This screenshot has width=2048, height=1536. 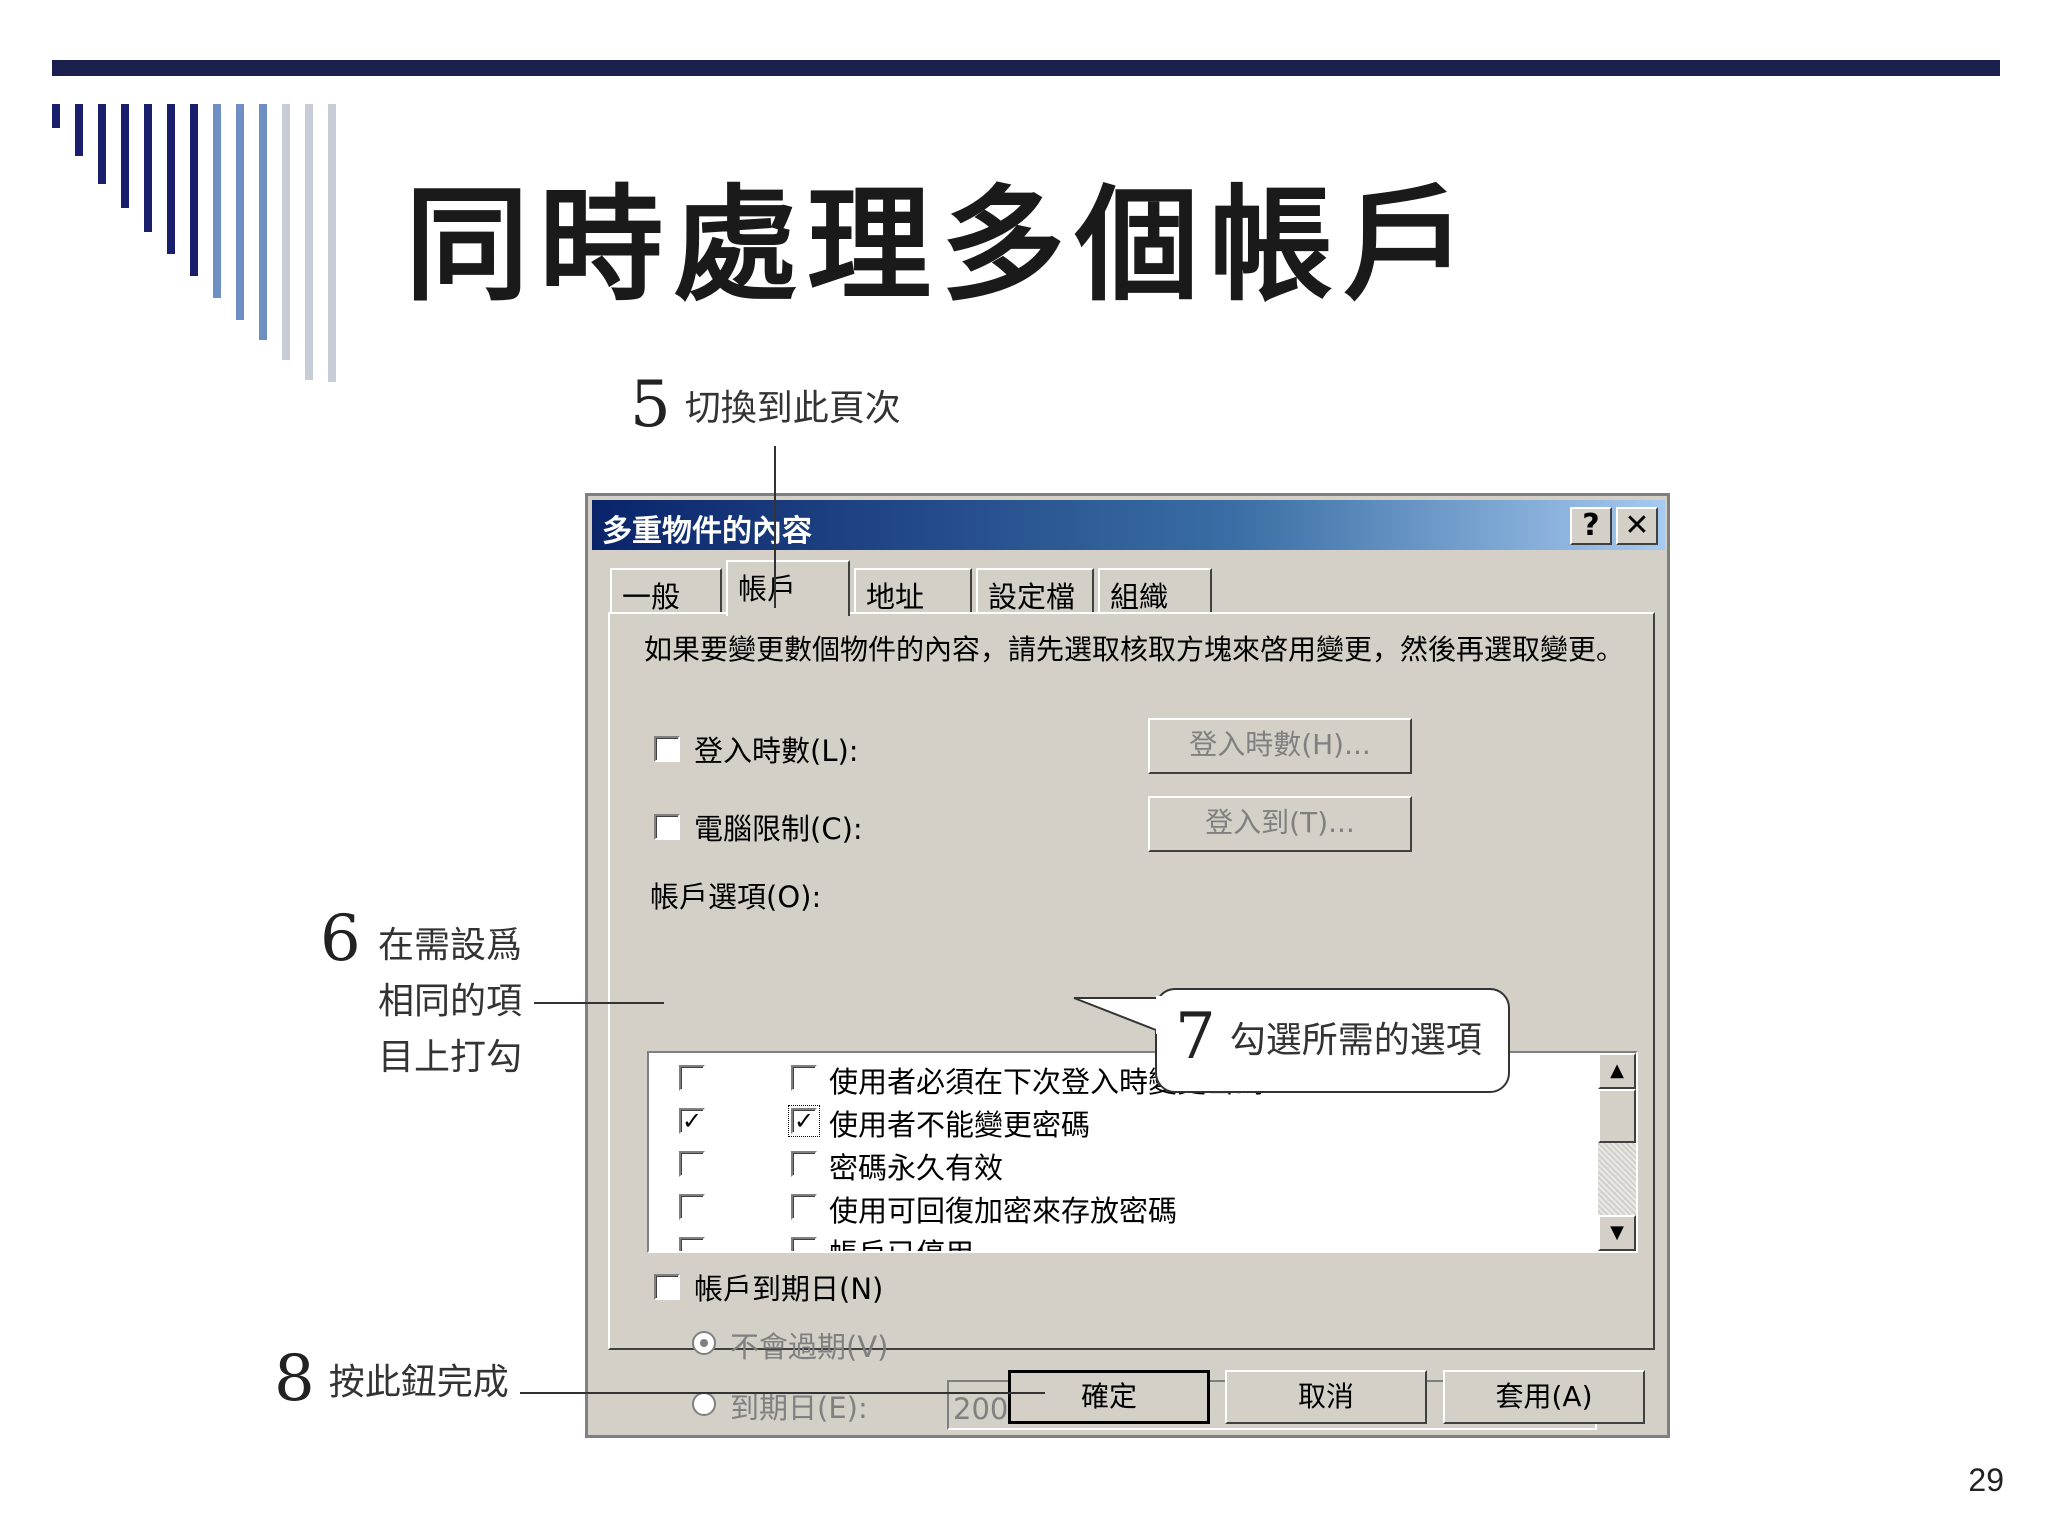 What do you see at coordinates (916, 1168) in the screenshot?
I see `option-label: 密碼永久有效` at bounding box center [916, 1168].